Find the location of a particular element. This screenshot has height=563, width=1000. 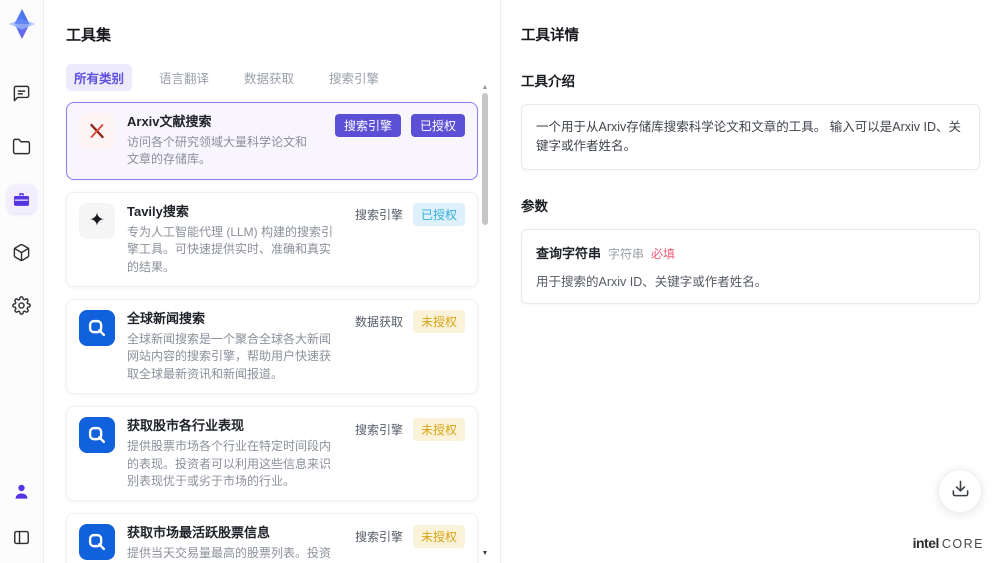

intel-core-logo: intel CORE is located at coordinates (948, 543).